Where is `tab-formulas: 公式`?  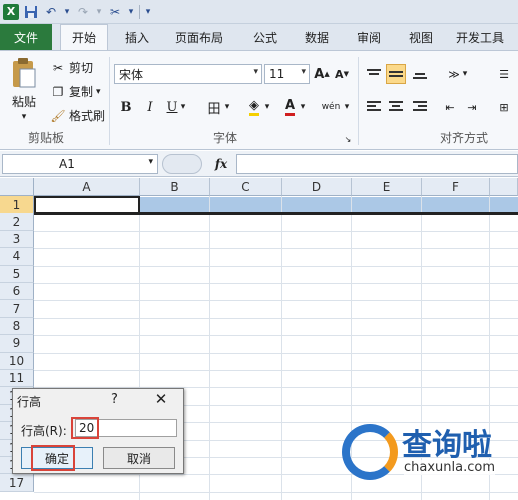 tab-formulas: 公式 is located at coordinates (265, 37).